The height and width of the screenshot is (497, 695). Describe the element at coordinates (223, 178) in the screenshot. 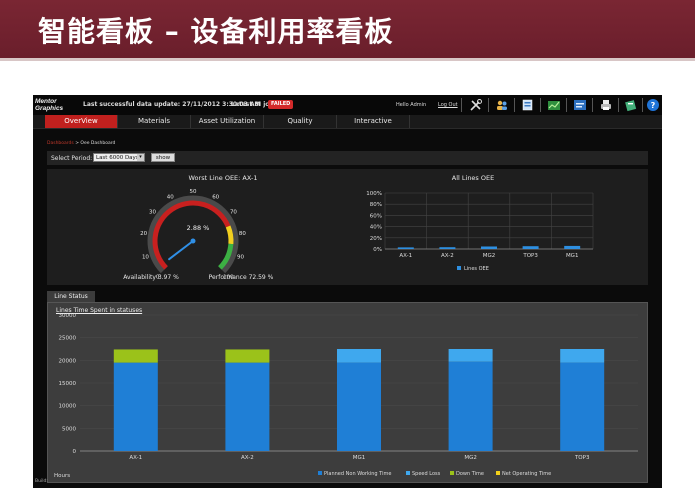

I see `gauge-title: Worst Line OEE: AX-1` at that location.